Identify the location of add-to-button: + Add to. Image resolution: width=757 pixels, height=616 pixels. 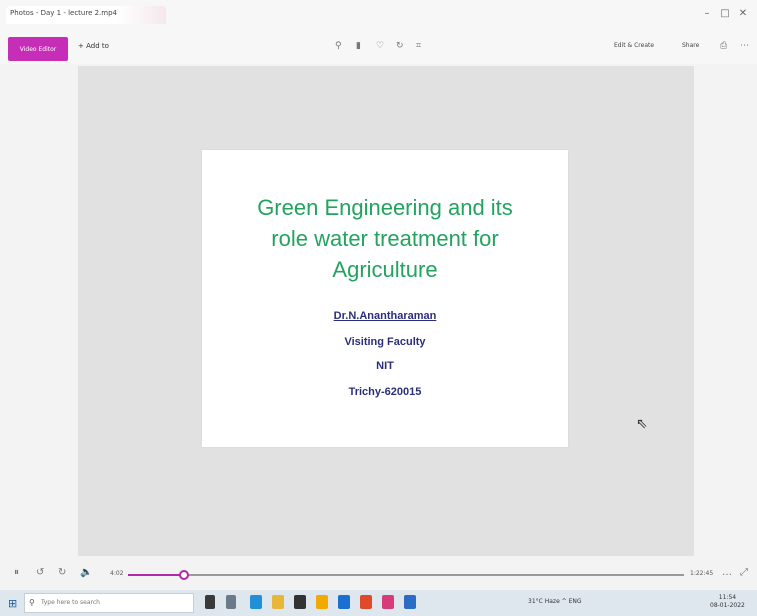
(93, 46).